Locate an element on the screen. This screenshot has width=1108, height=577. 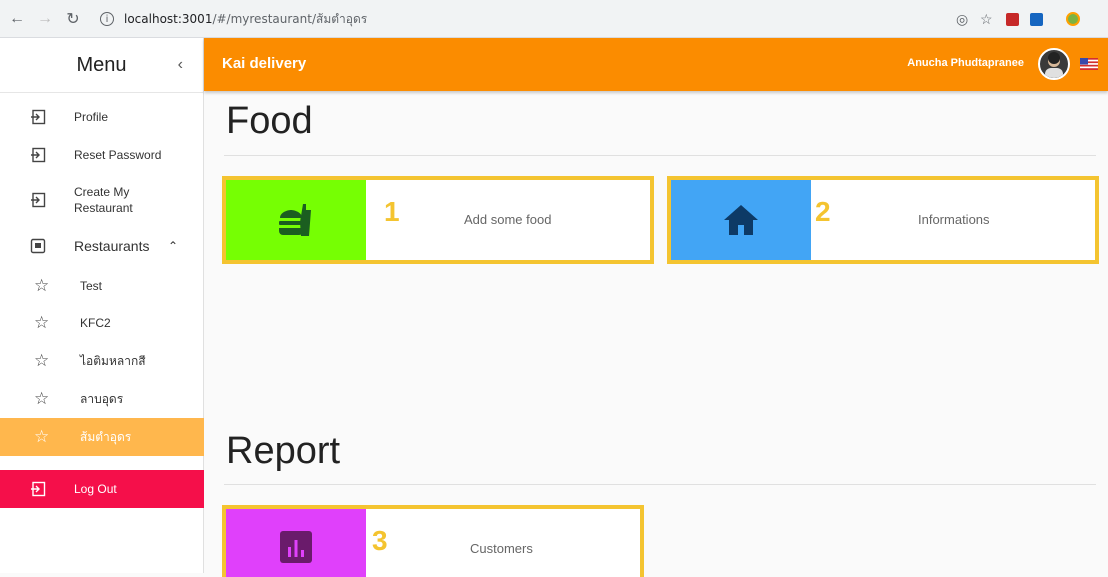
logout-button: Log Out is located at coordinates (102, 489).